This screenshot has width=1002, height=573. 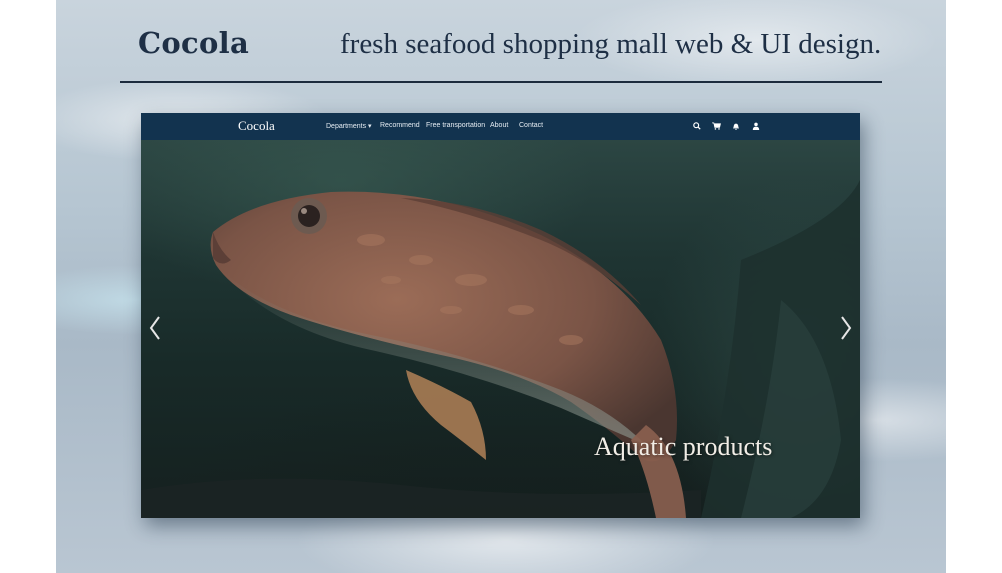 What do you see at coordinates (716, 126) in the screenshot?
I see `cart-icon` at bounding box center [716, 126].